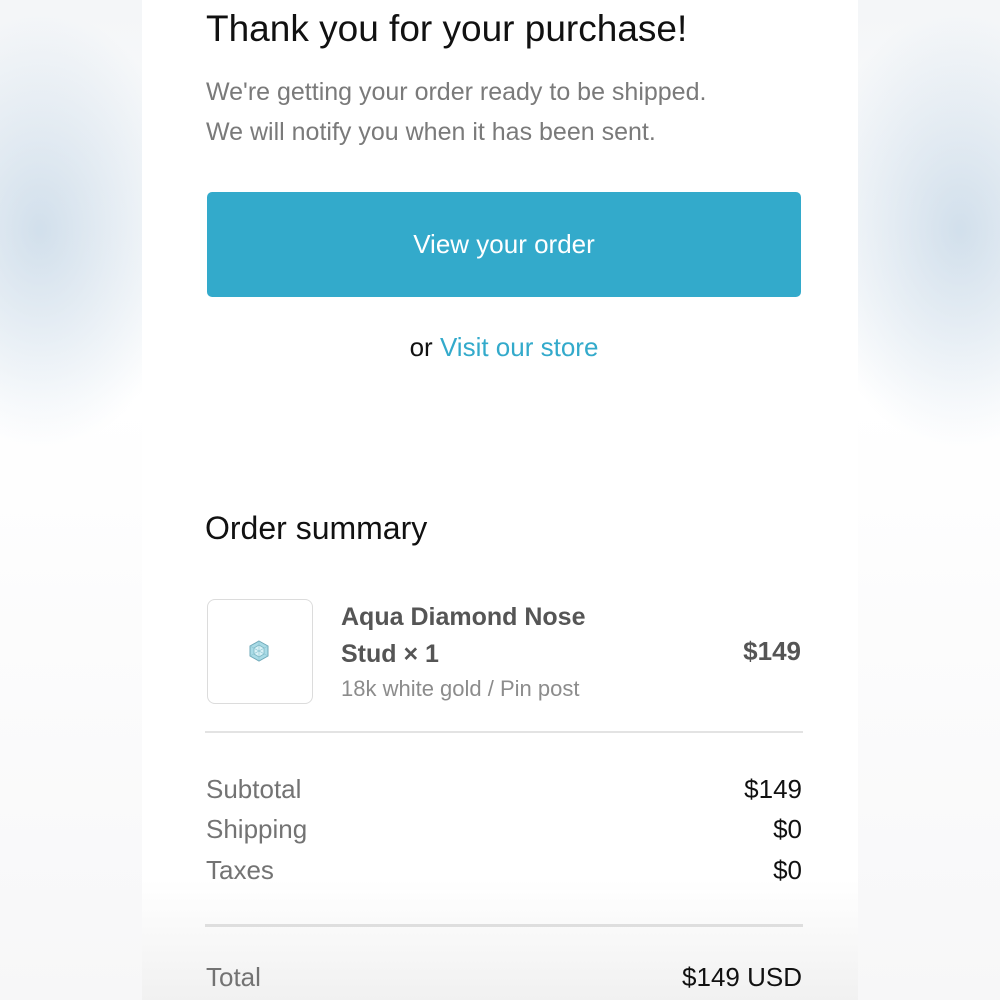 The height and width of the screenshot is (1000, 1000). I want to click on visit-store-line: or Visit our store, so click(504, 347).